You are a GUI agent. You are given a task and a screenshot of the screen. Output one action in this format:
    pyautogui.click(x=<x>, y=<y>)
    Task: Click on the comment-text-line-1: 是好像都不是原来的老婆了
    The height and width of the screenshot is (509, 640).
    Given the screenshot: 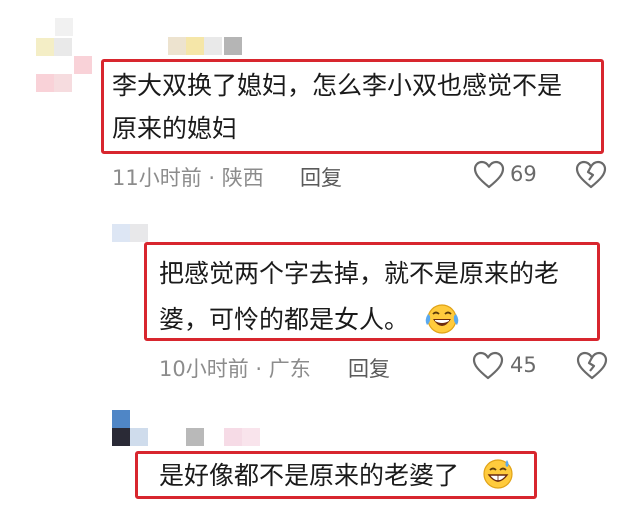 What is the action you would take?
    pyautogui.click(x=309, y=475)
    